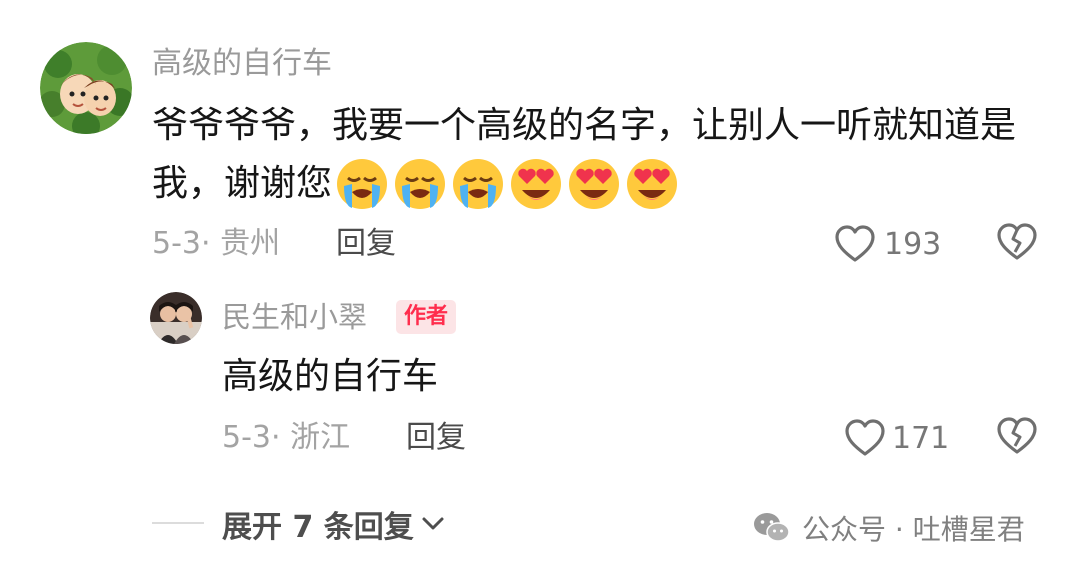 The height and width of the screenshot is (574, 1080). I want to click on reply-username: 民生和小翠, so click(294, 317).